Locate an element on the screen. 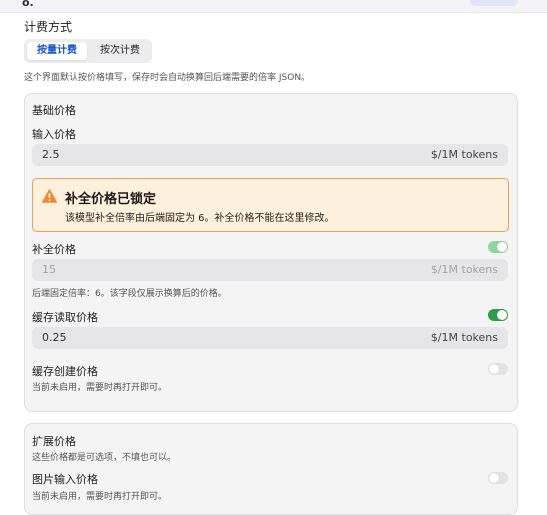 The image size is (547, 515). input-price-value: 2.5 is located at coordinates (51, 155).